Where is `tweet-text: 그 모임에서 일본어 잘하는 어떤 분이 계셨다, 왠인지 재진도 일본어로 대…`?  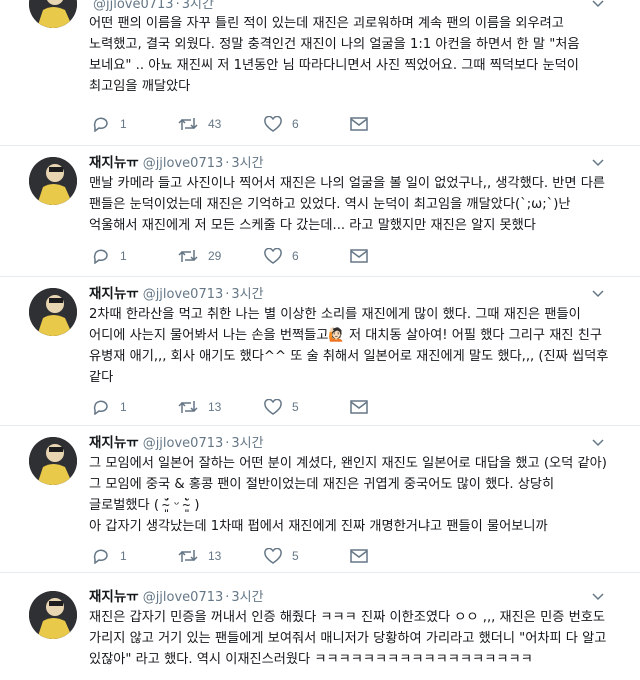
tweet-text: 그 모임에서 일본어 잘하는 어떤 분이 계셨다, 왠인지 재진도 일본어로 대… is located at coordinates (348, 495).